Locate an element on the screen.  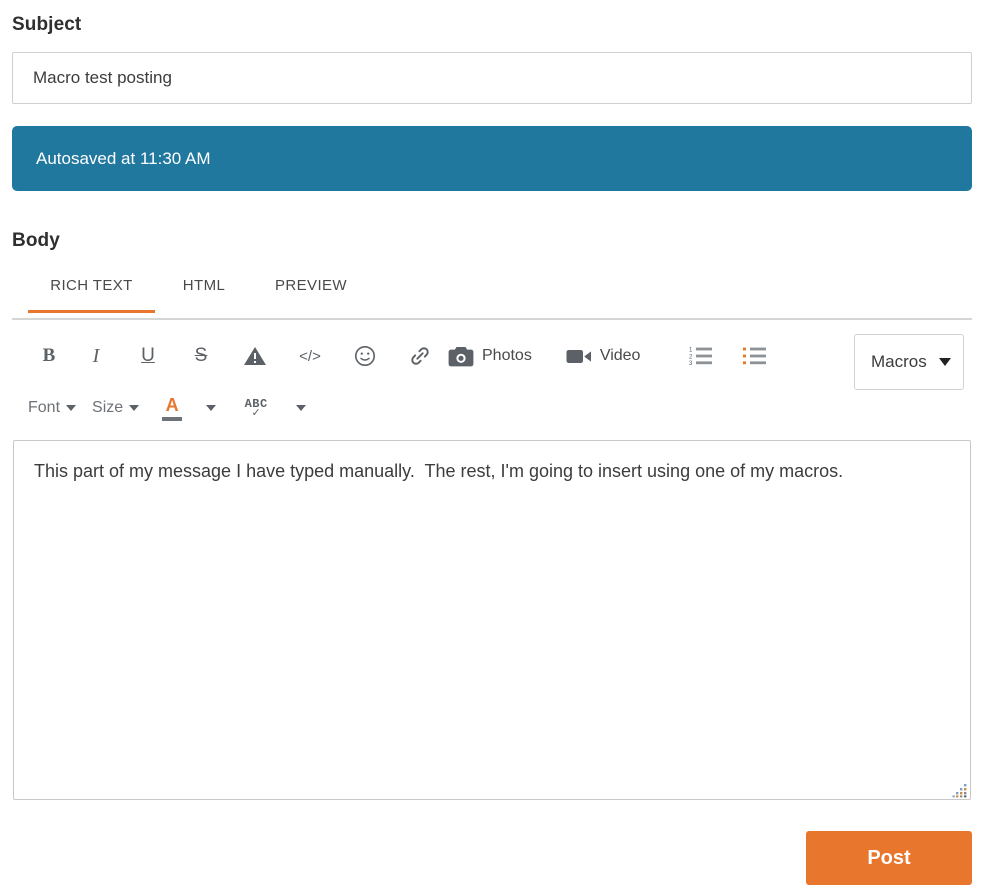
emoji-icon is located at coordinates (365, 356).